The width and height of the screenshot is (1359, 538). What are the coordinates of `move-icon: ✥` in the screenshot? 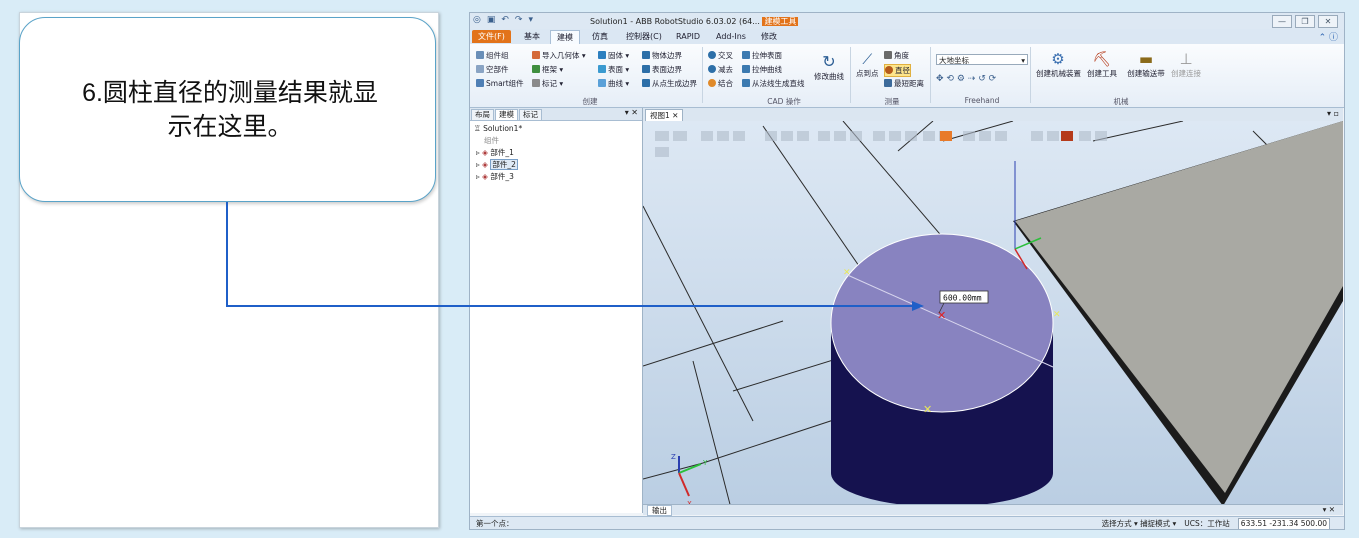 It's located at (940, 79).